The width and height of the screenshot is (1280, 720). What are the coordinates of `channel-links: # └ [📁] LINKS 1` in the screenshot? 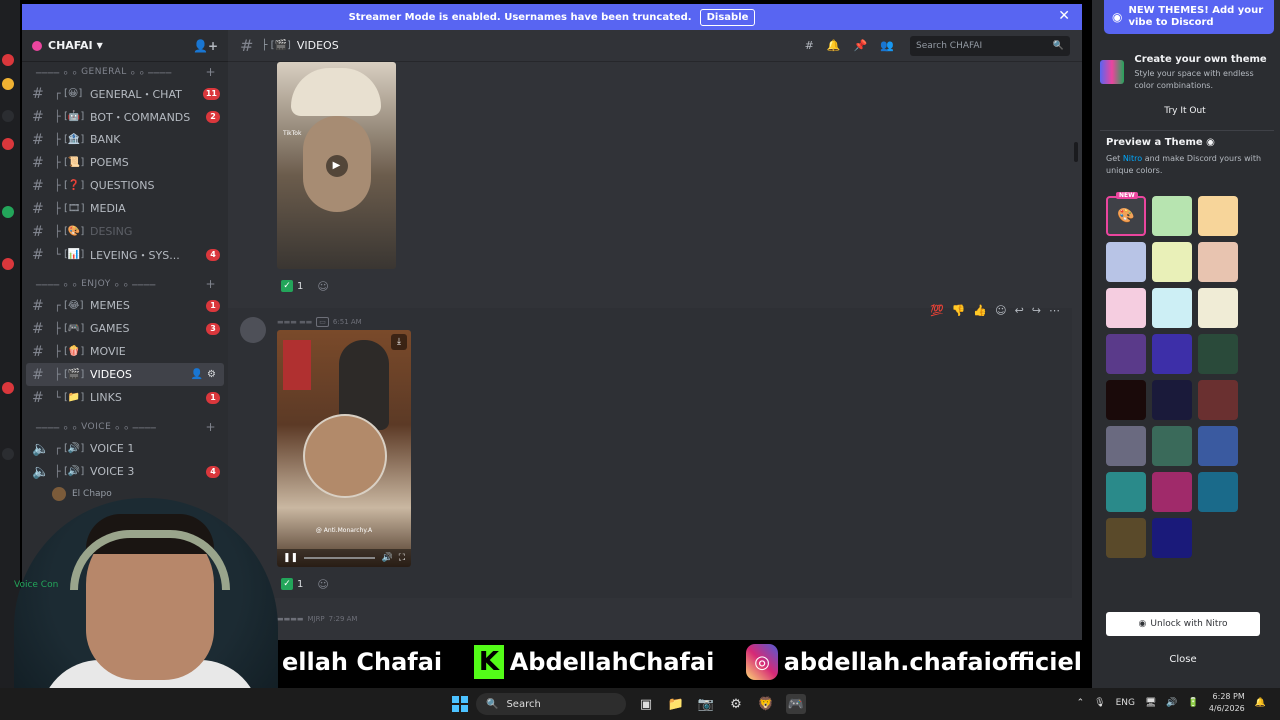 It's located at (125, 397).